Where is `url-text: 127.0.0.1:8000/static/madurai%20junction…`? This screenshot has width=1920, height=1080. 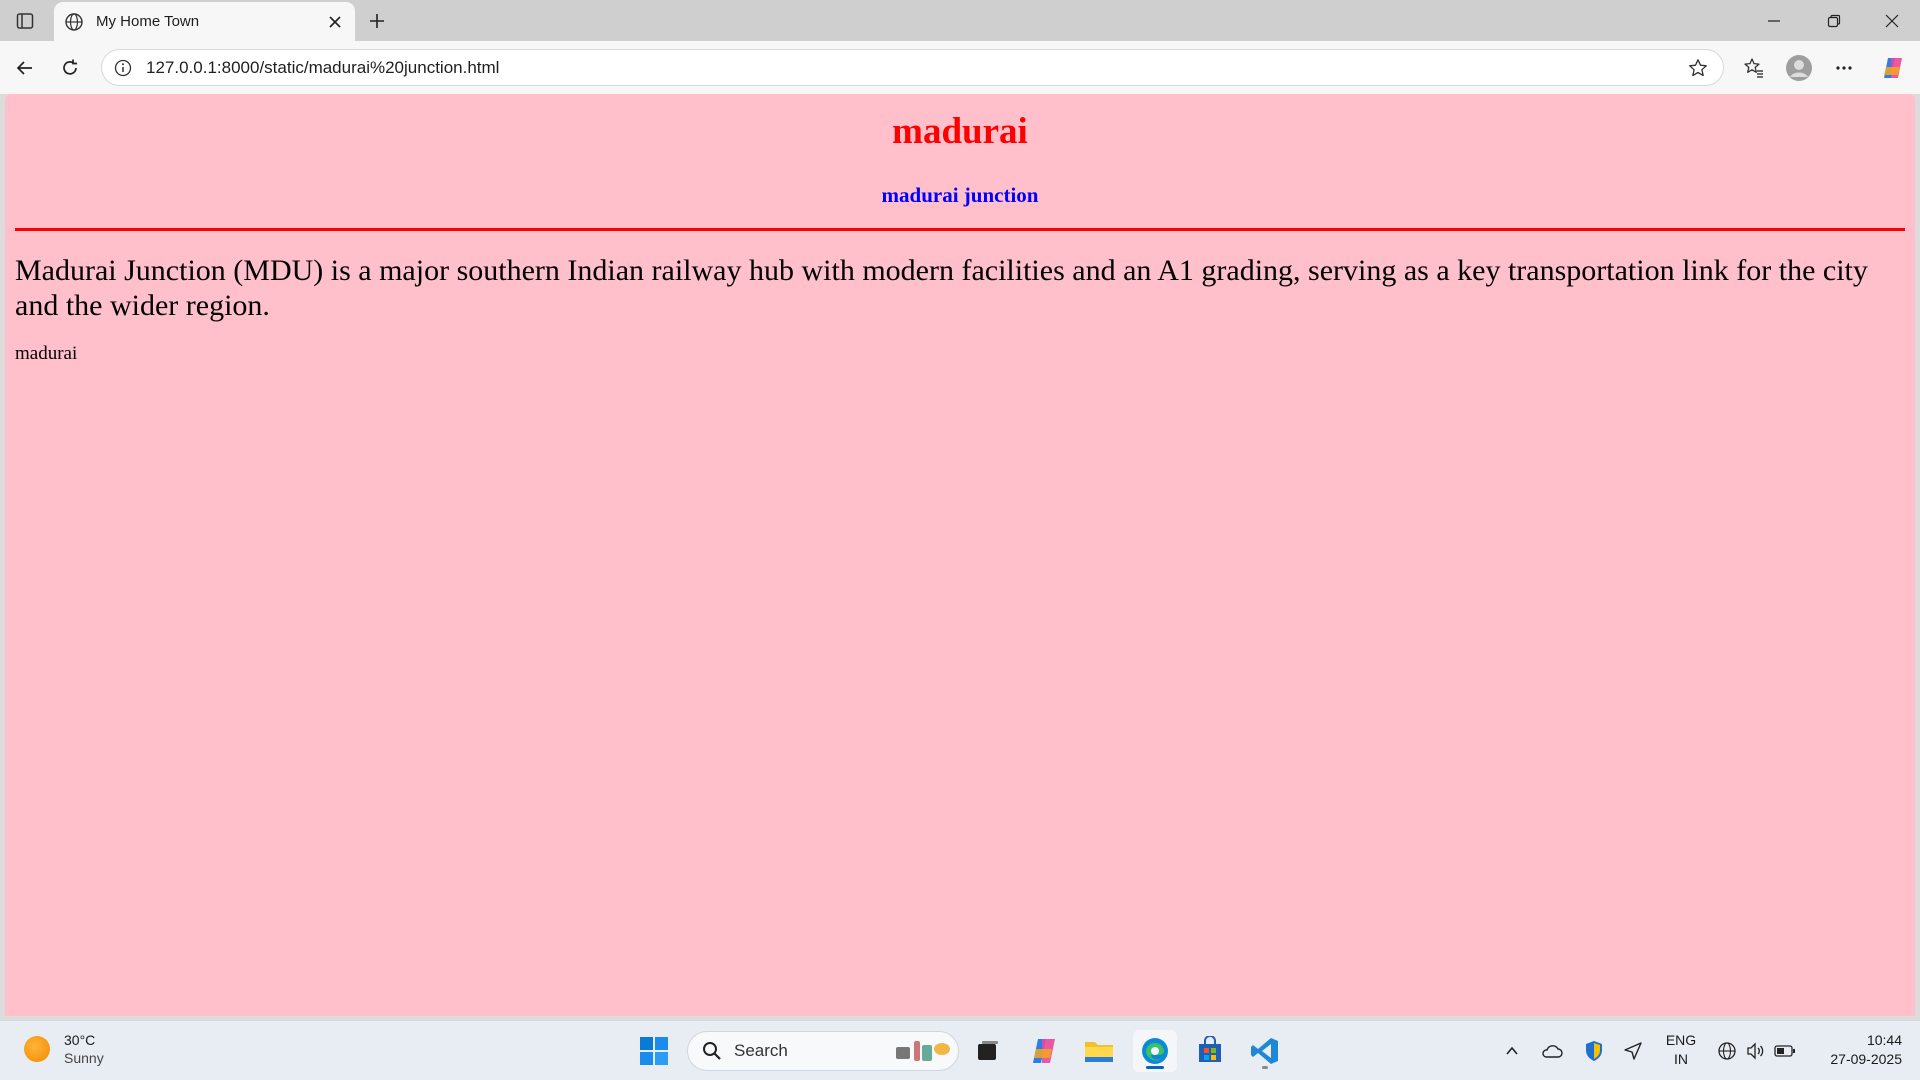
url-text: 127.0.0.1:8000/static/madurai%20junction… is located at coordinates (913, 68).